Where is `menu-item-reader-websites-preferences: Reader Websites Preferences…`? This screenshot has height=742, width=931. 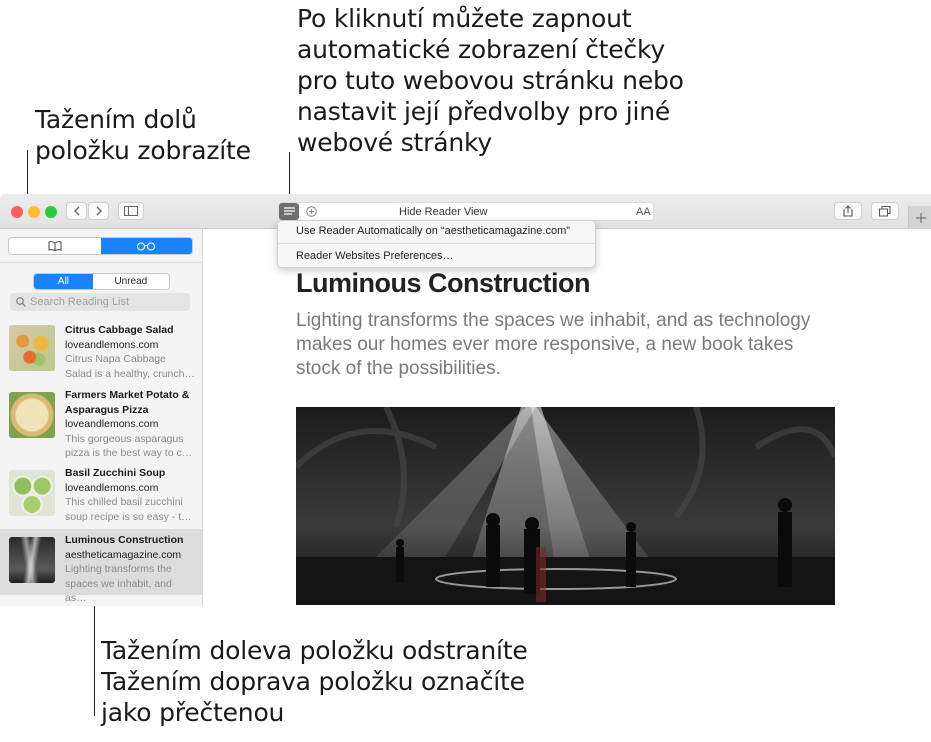
menu-item-reader-websites-preferences: Reader Websites Preferences… is located at coordinates (375, 256).